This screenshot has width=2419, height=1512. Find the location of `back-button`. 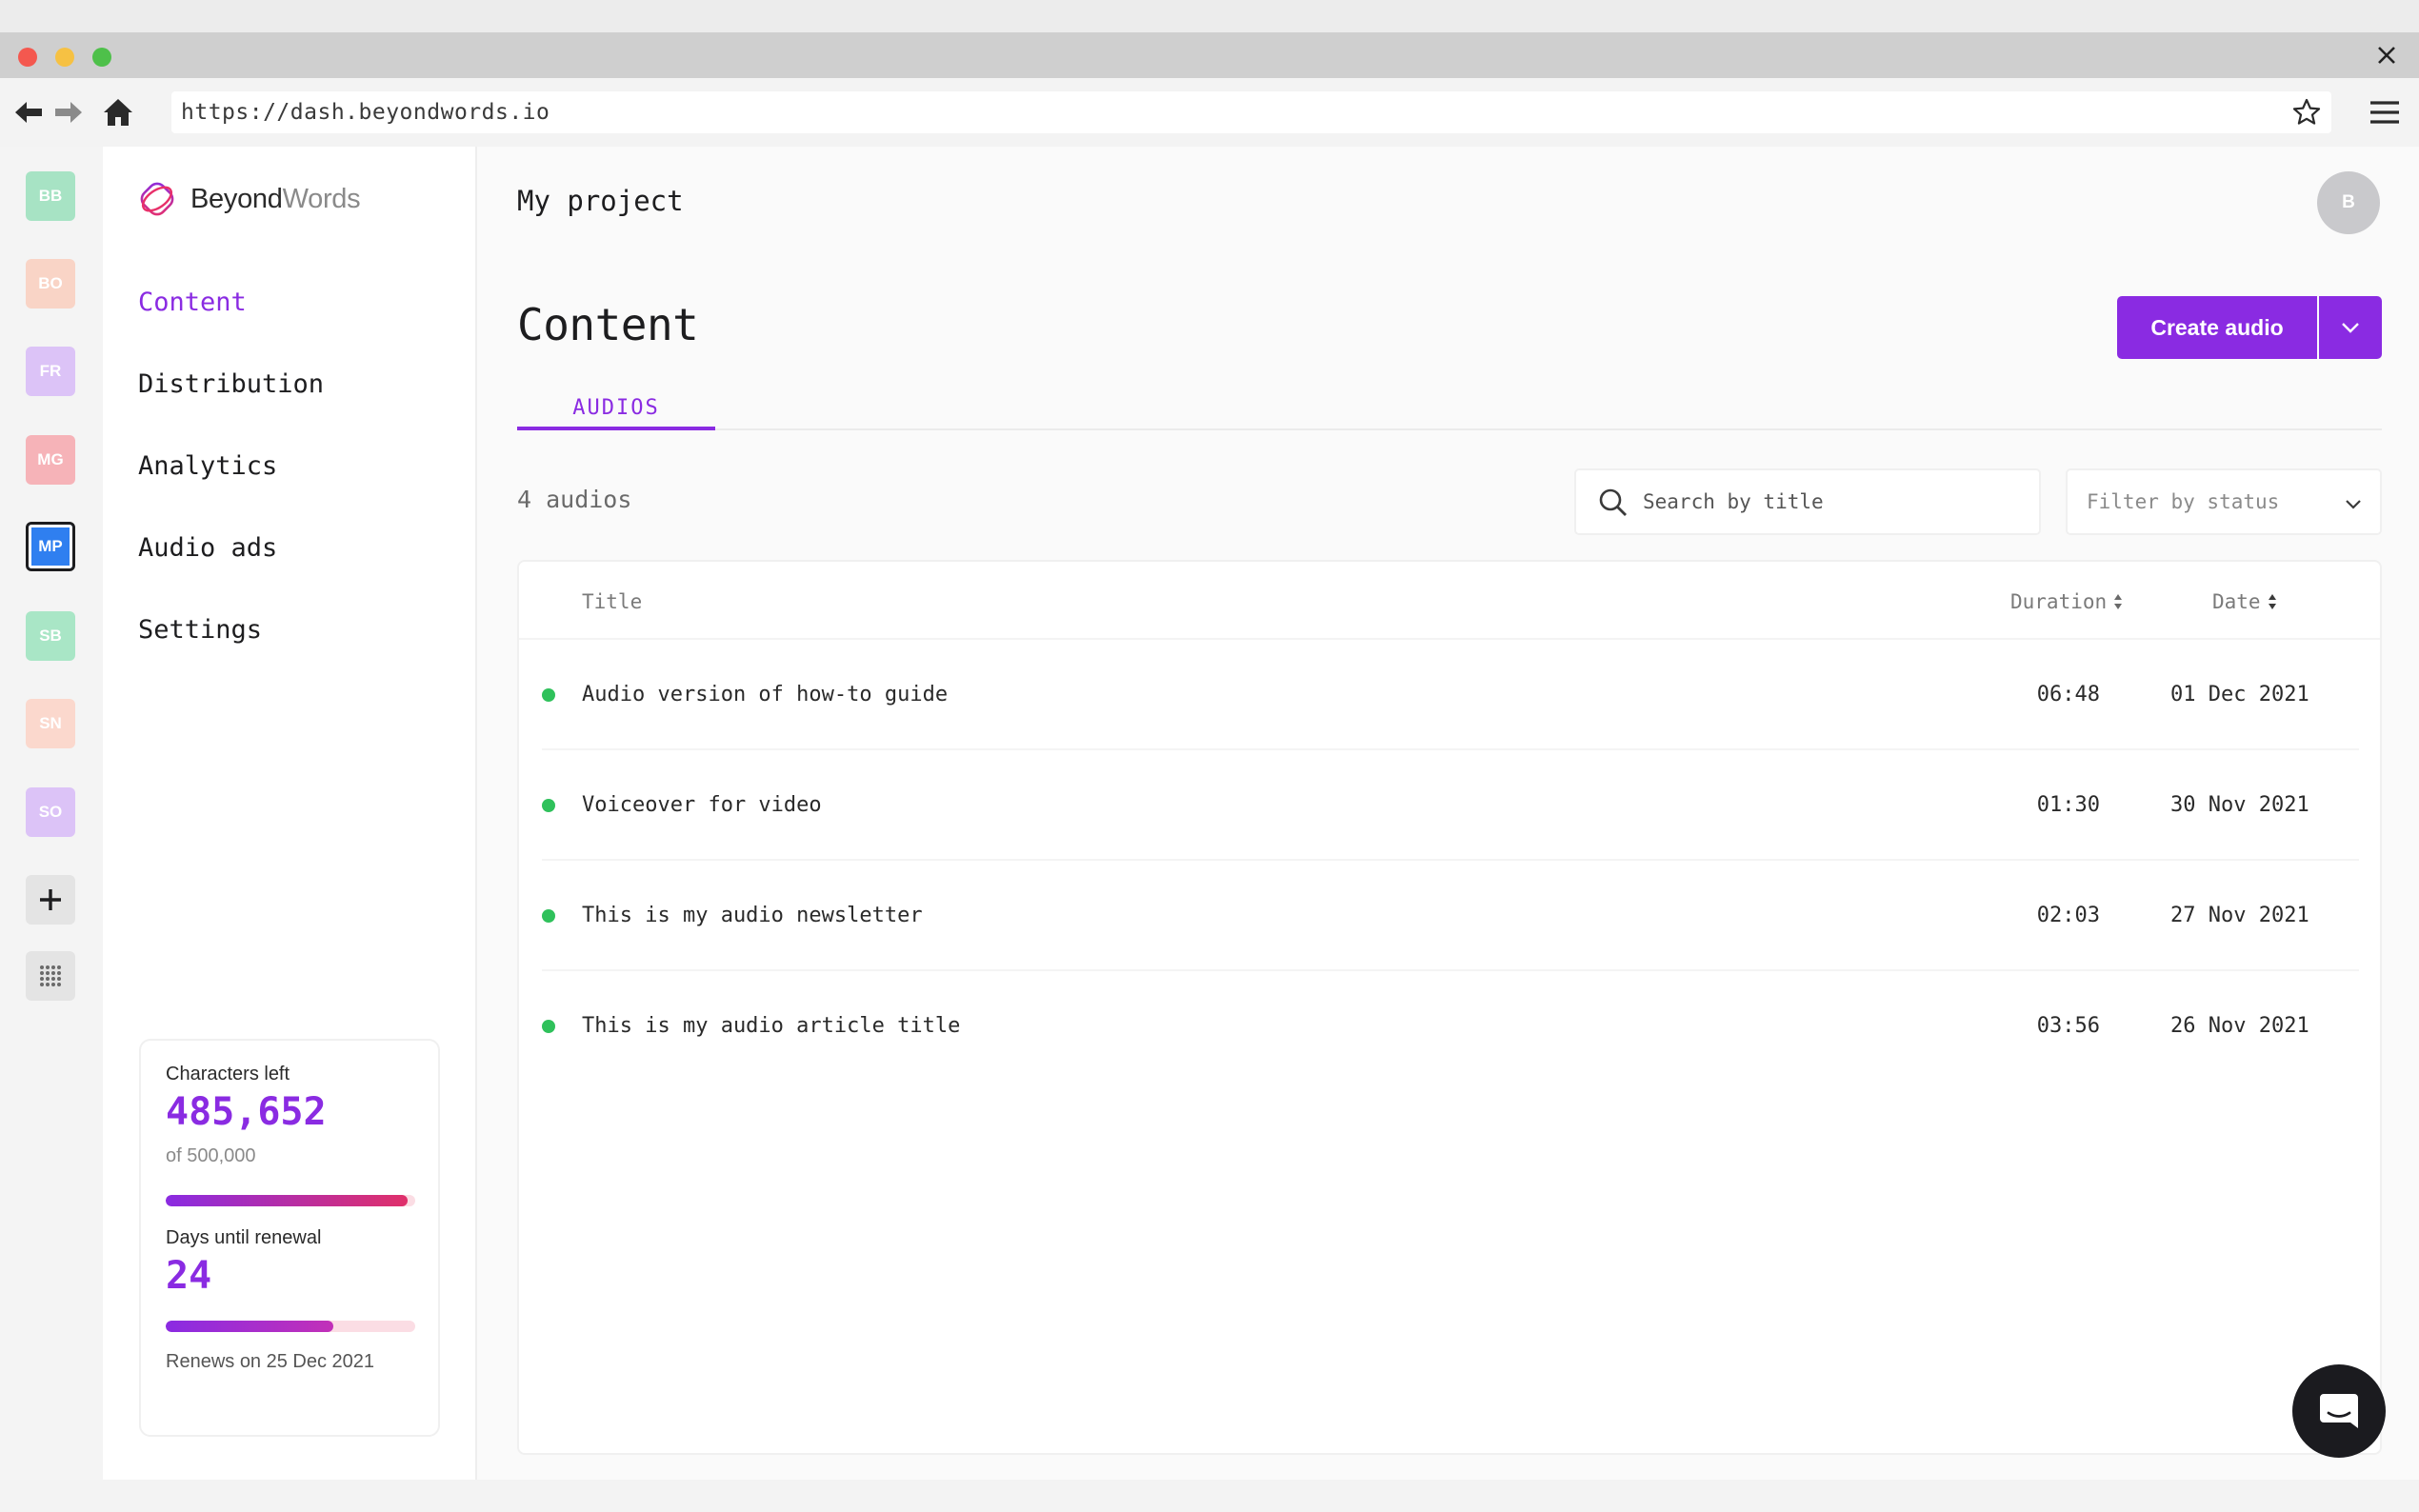

back-button is located at coordinates (29, 112).